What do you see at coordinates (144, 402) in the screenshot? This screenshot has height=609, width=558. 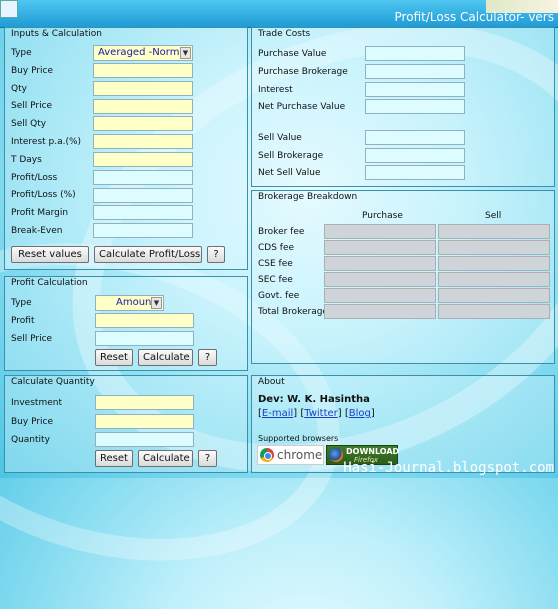 I see `investment-input` at bounding box center [144, 402].